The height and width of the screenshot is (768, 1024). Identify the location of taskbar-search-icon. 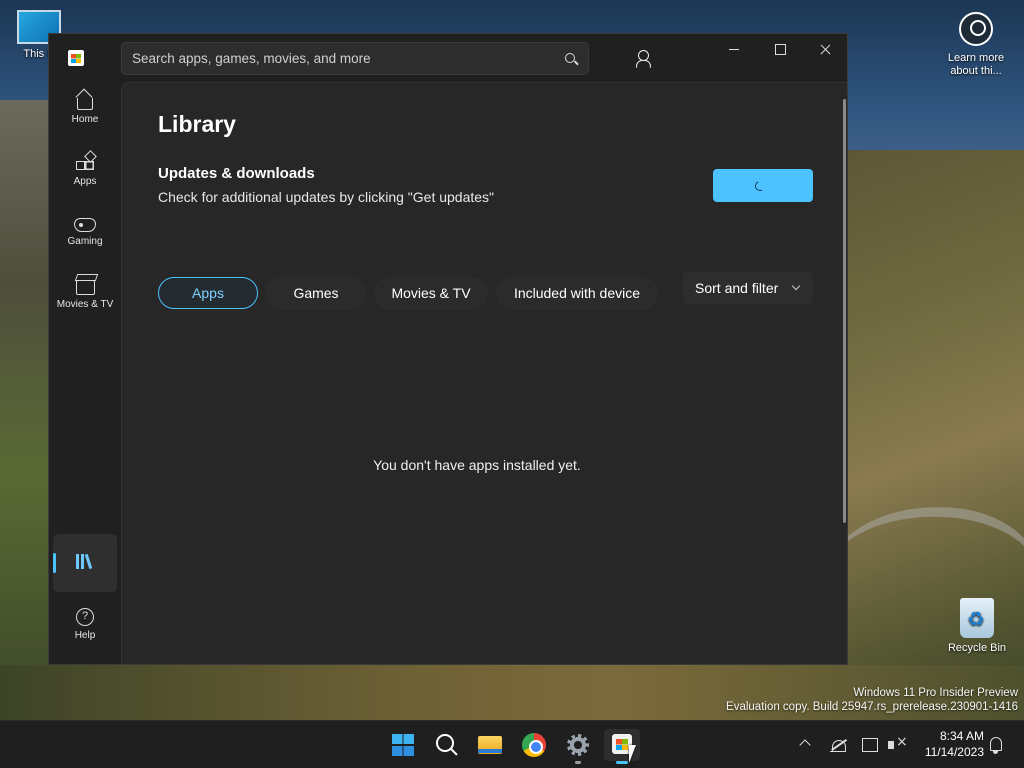
(446, 745).